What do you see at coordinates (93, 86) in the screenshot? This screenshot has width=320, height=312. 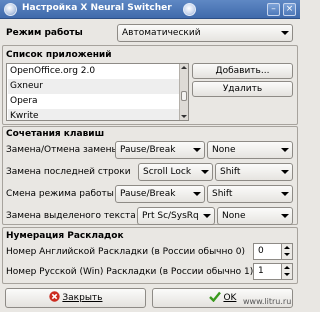 I see `list-item: Gxneur` at bounding box center [93, 86].